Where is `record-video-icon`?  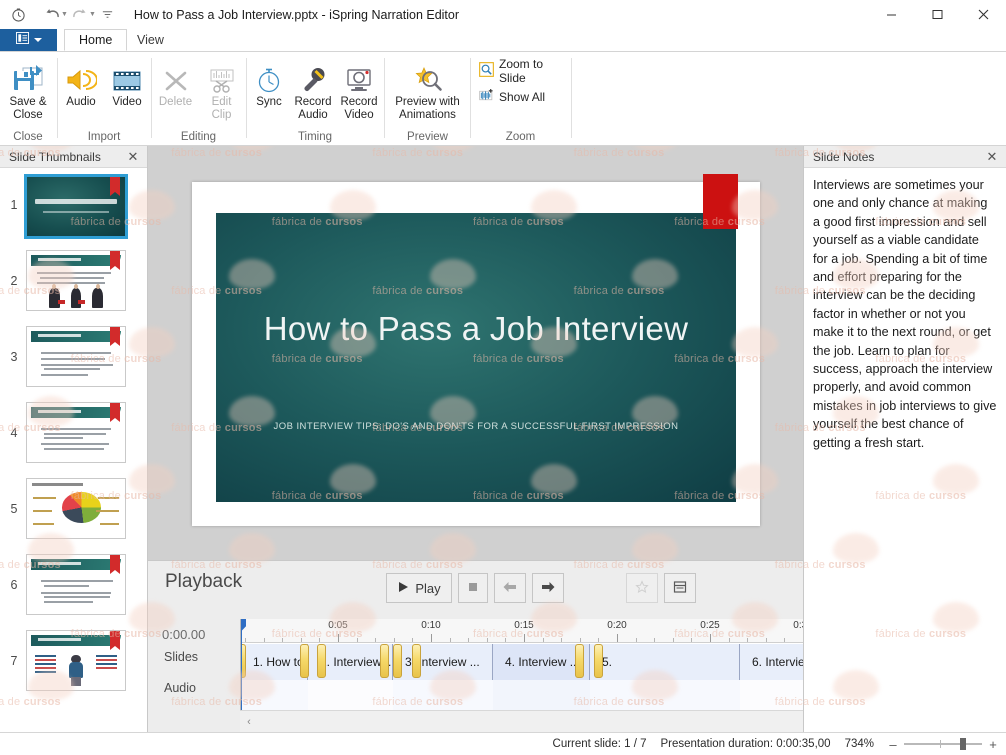
record-video-icon is located at coordinates (359, 77).